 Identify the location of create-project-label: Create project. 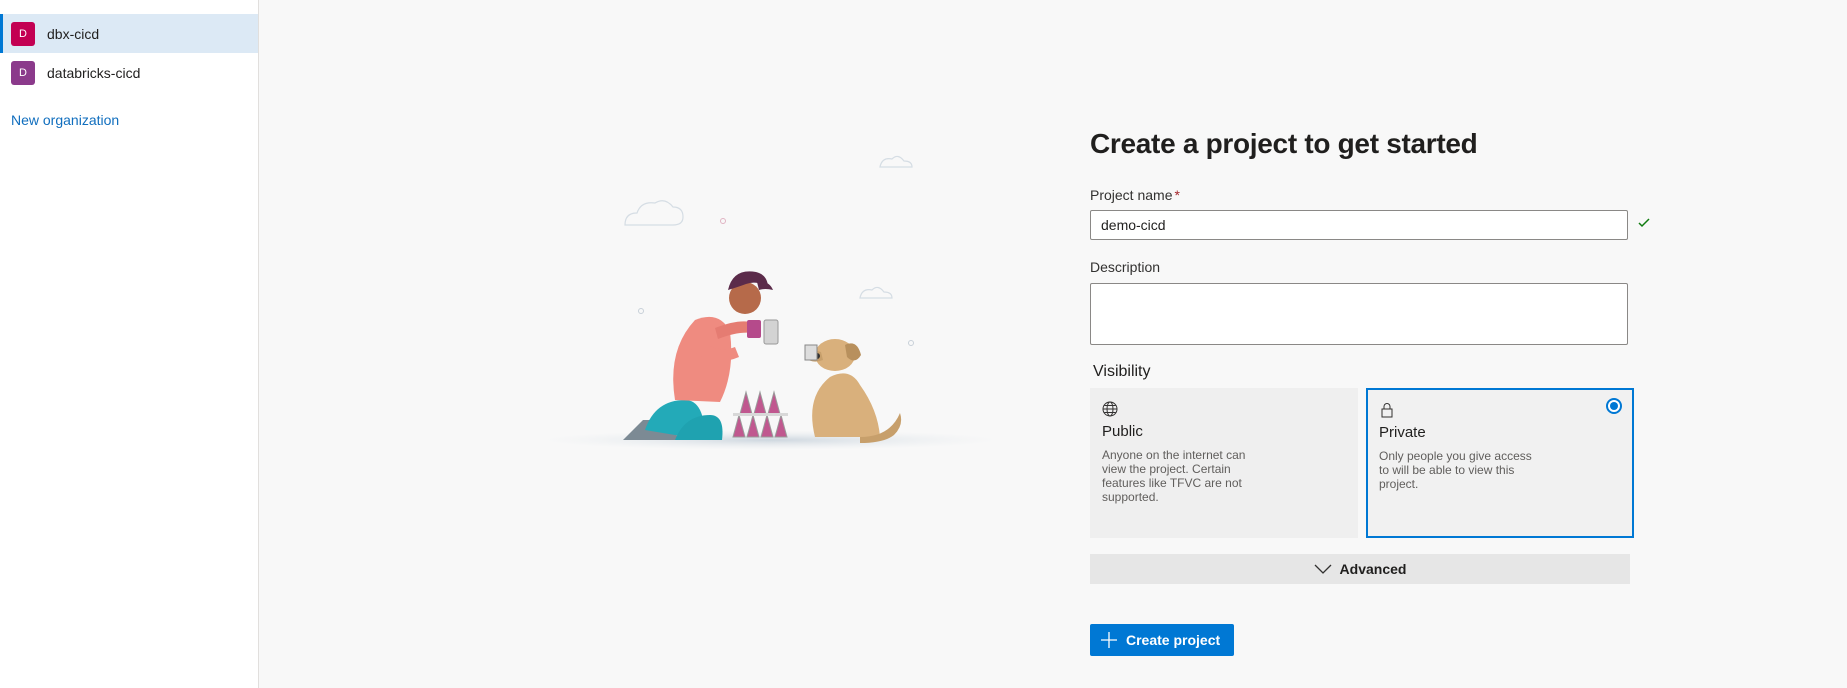
(1173, 640).